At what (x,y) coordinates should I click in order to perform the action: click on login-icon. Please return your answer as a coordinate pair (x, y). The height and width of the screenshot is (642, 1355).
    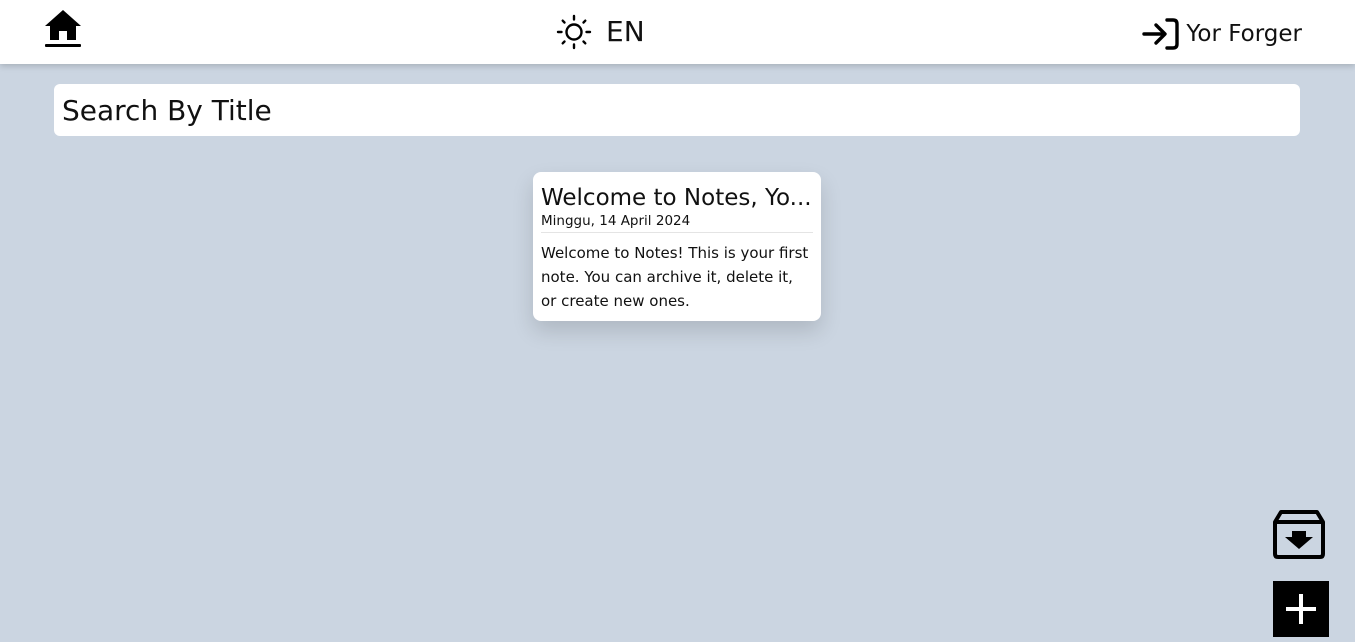
    Looking at the image, I should click on (1161, 34).